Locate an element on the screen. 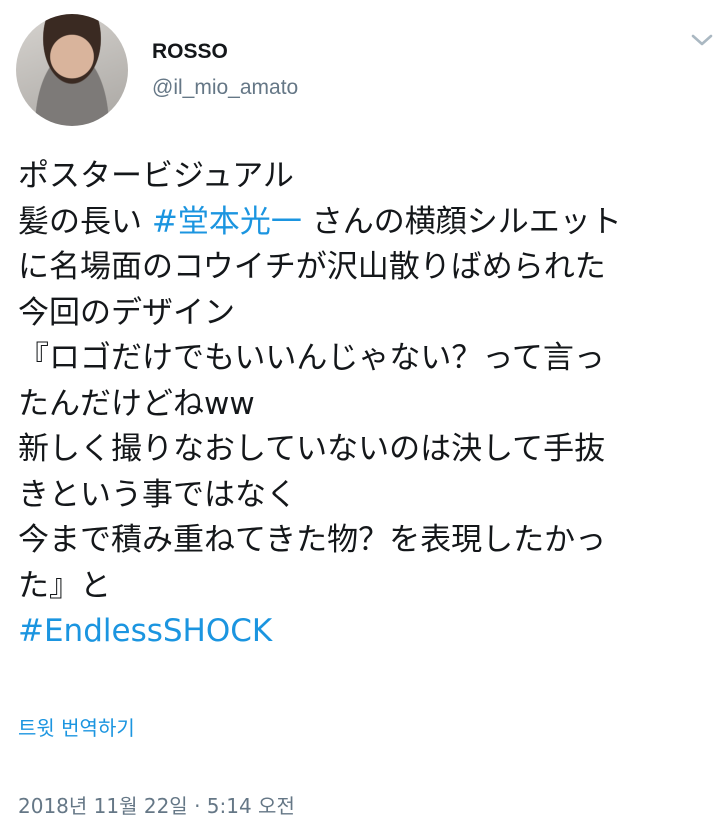  tweet-line: 今まで積み重ねてきた物？を表現したかっ is located at coordinates (312, 540).